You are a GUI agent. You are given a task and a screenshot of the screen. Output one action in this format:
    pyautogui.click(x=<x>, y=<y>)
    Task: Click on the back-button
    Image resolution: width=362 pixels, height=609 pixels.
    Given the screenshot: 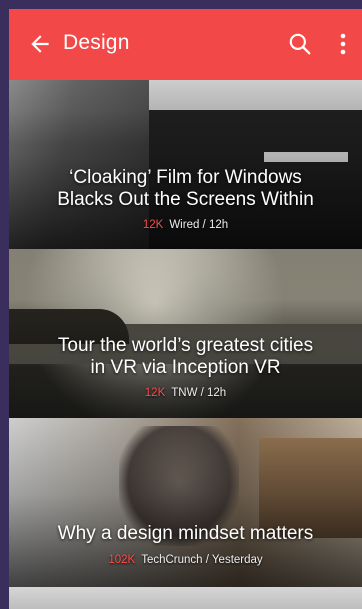 What is the action you would take?
    pyautogui.click(x=40, y=44)
    